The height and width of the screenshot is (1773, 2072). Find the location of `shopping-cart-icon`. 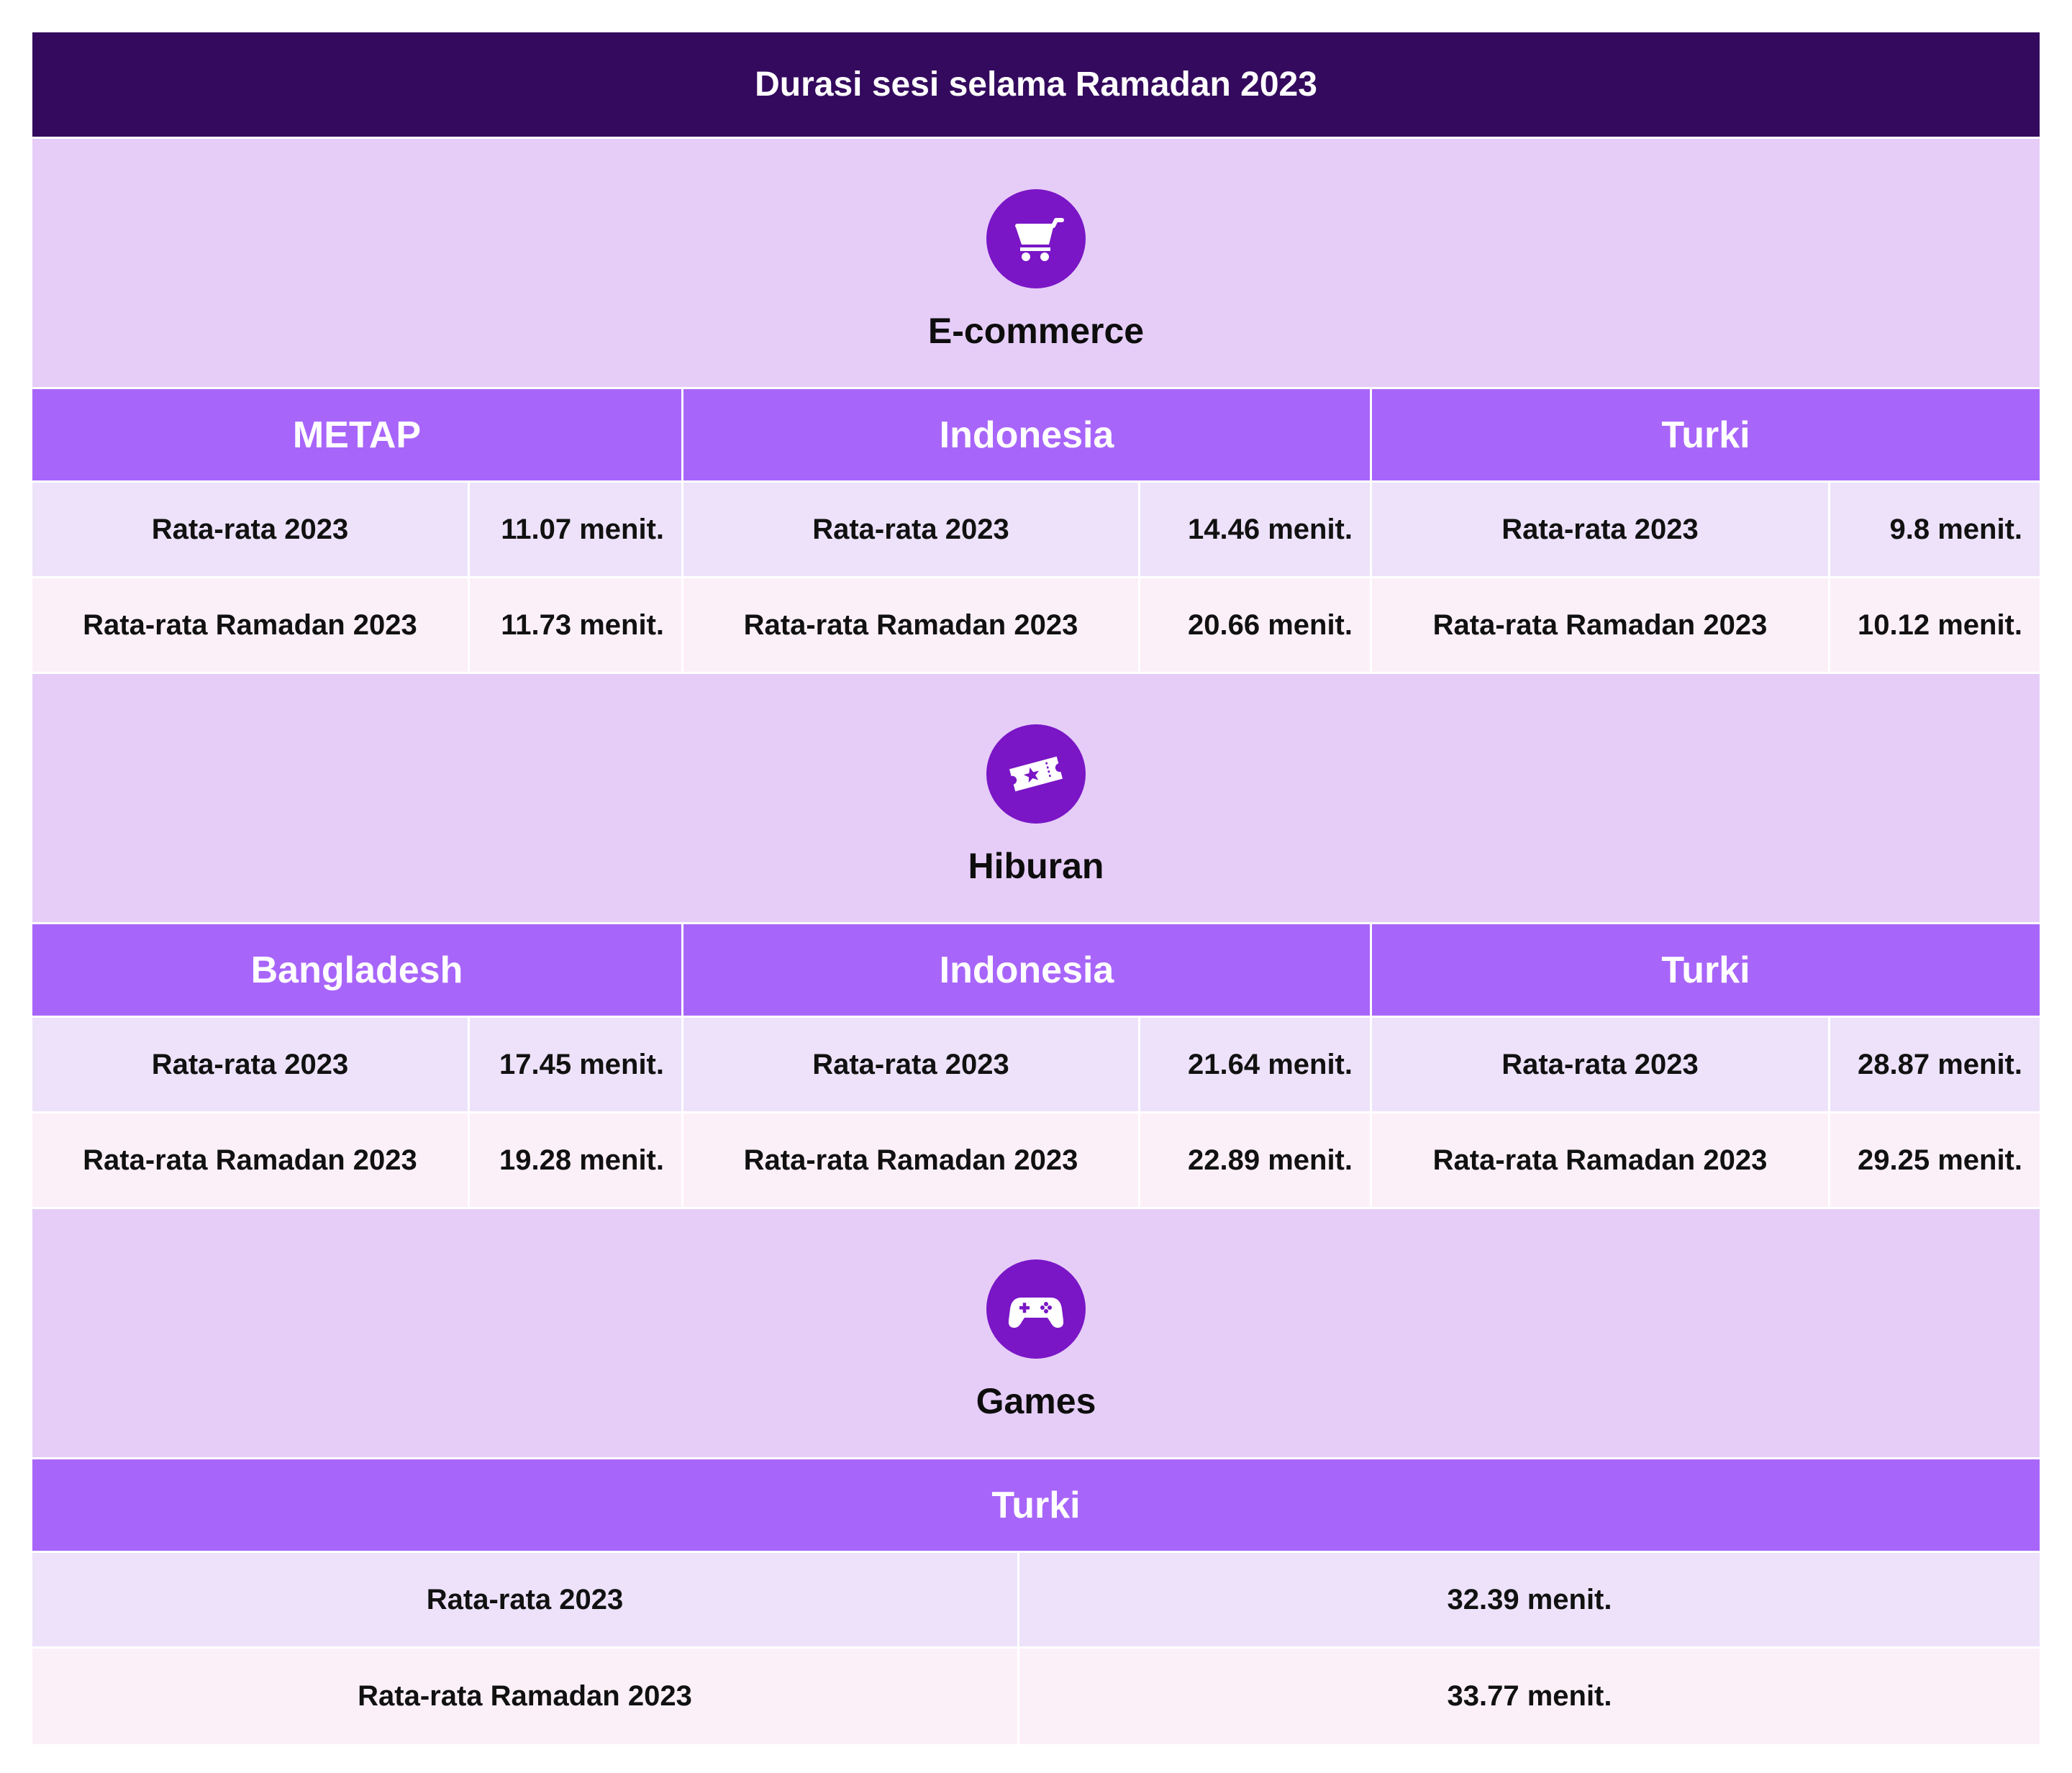

shopping-cart-icon is located at coordinates (1036, 238).